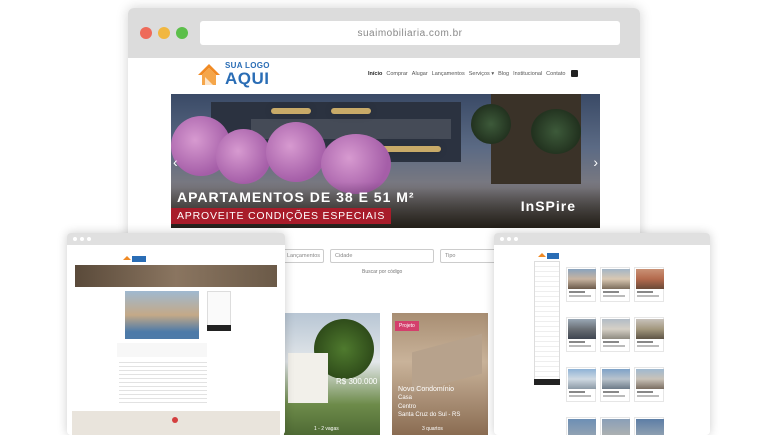  What do you see at coordinates (547, 382) in the screenshot?
I see `mini-filter-button` at bounding box center [547, 382].